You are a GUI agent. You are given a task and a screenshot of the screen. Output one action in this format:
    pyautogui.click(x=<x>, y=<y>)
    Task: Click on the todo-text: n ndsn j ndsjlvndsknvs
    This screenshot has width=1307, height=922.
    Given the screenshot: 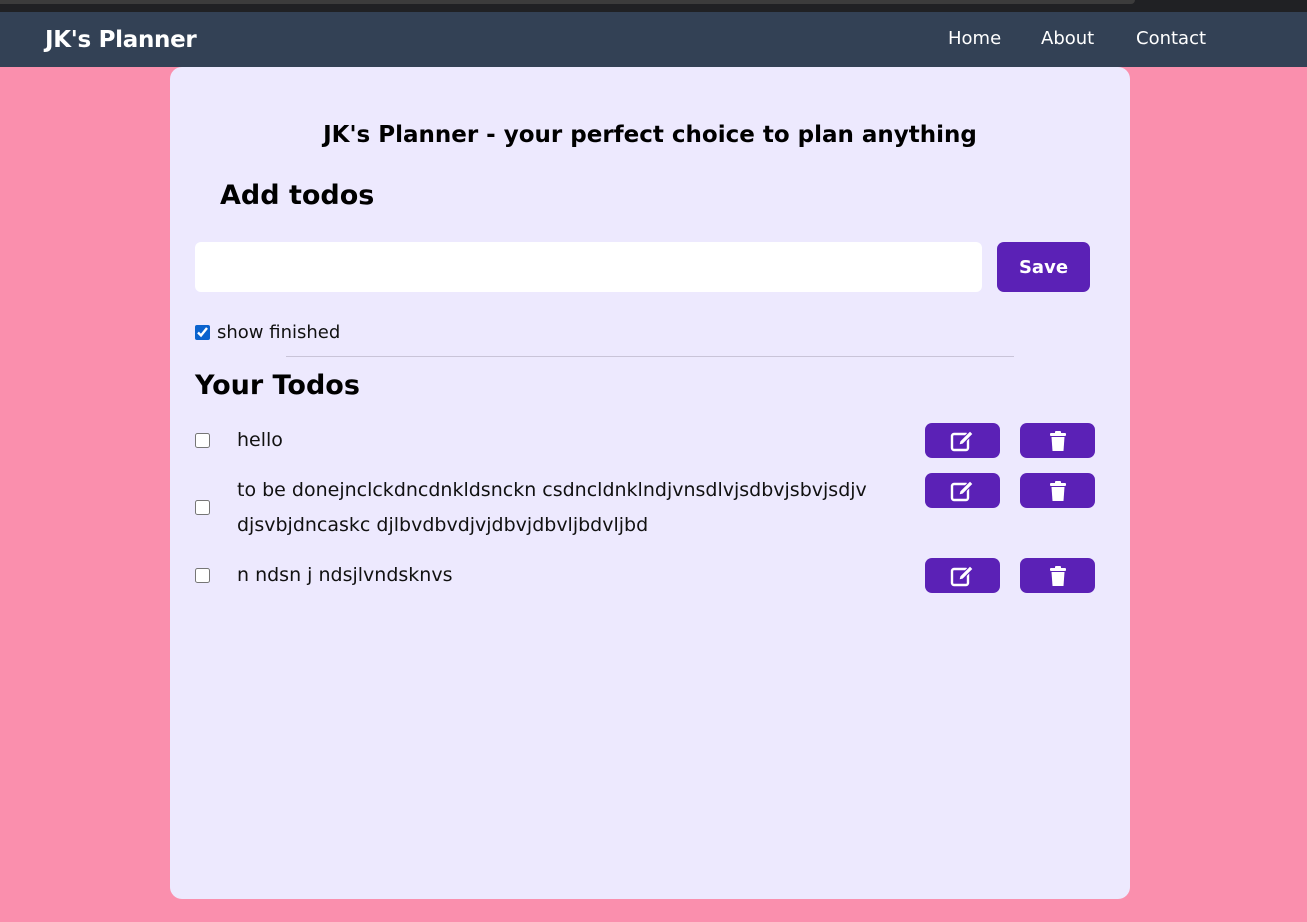 What is the action you would take?
    pyautogui.click(x=345, y=575)
    